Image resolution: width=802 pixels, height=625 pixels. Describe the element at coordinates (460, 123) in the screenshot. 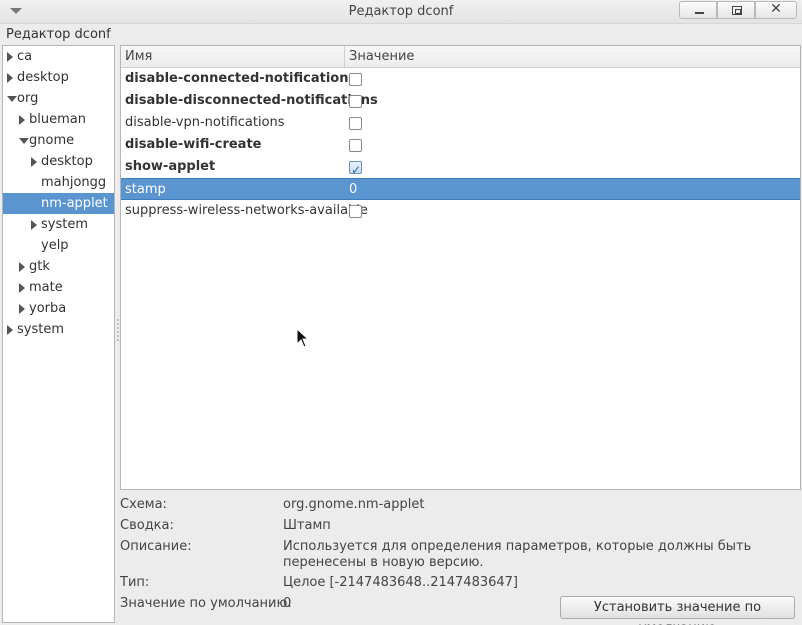

I see `table-row: disable-vpn-notifications` at that location.